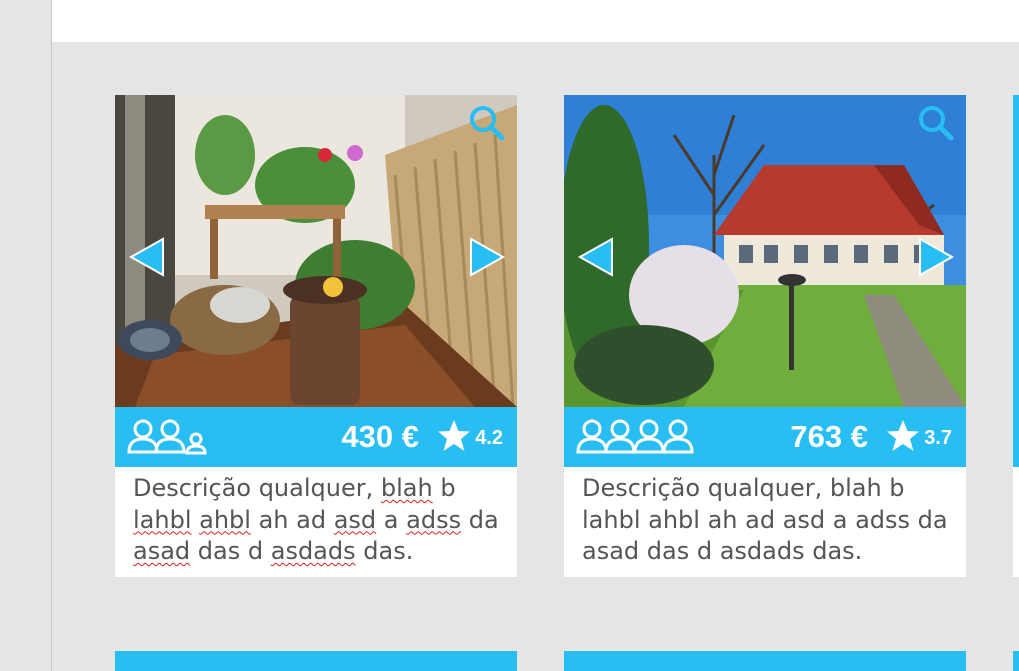  I want to click on listing-card-partial-infobar, so click(1016, 437).